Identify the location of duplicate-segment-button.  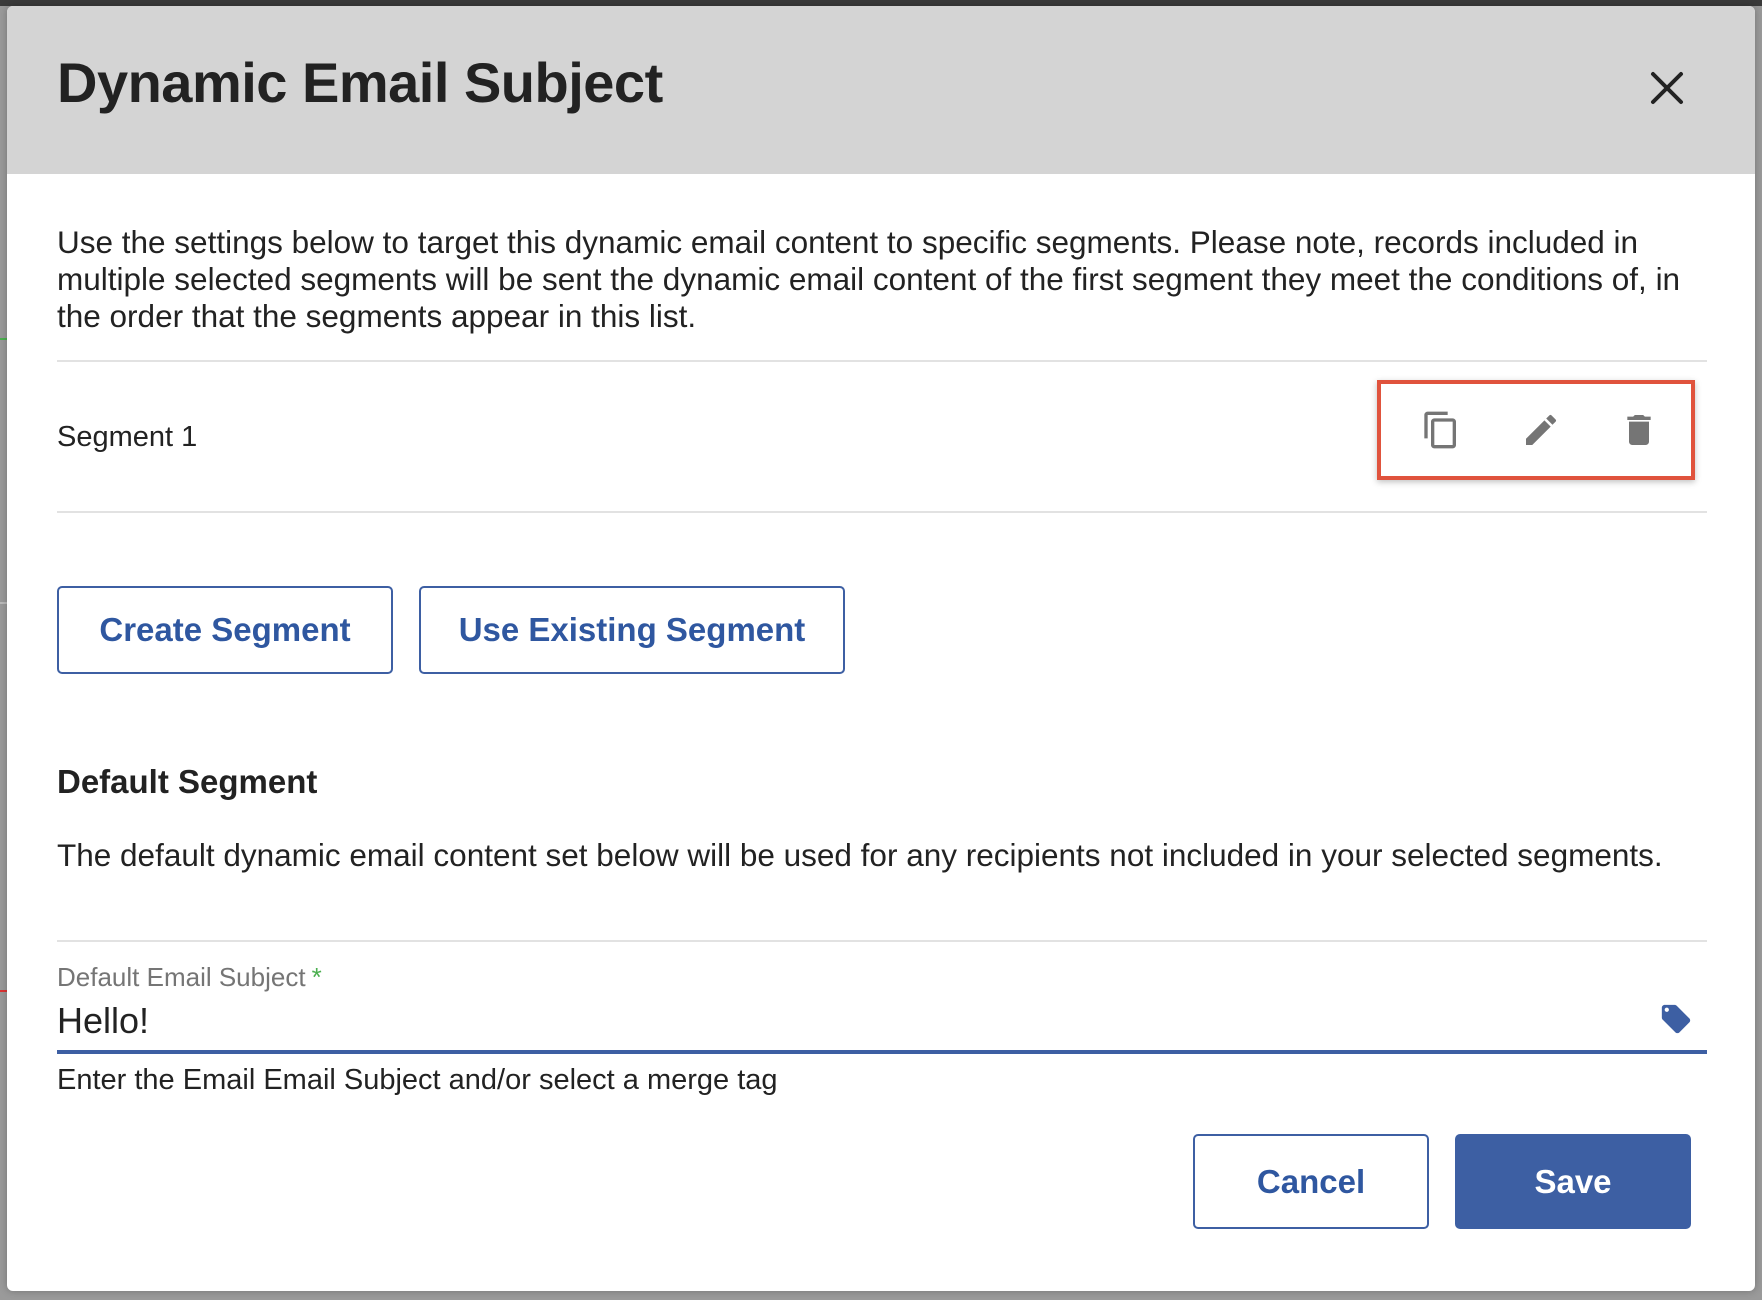
(1441, 430).